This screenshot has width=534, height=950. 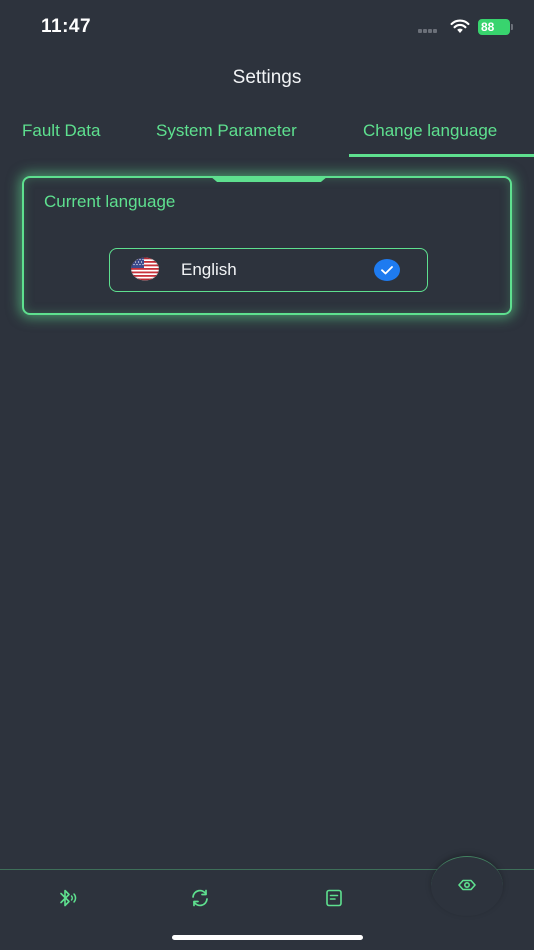 I want to click on battery-tip, so click(x=512, y=27).